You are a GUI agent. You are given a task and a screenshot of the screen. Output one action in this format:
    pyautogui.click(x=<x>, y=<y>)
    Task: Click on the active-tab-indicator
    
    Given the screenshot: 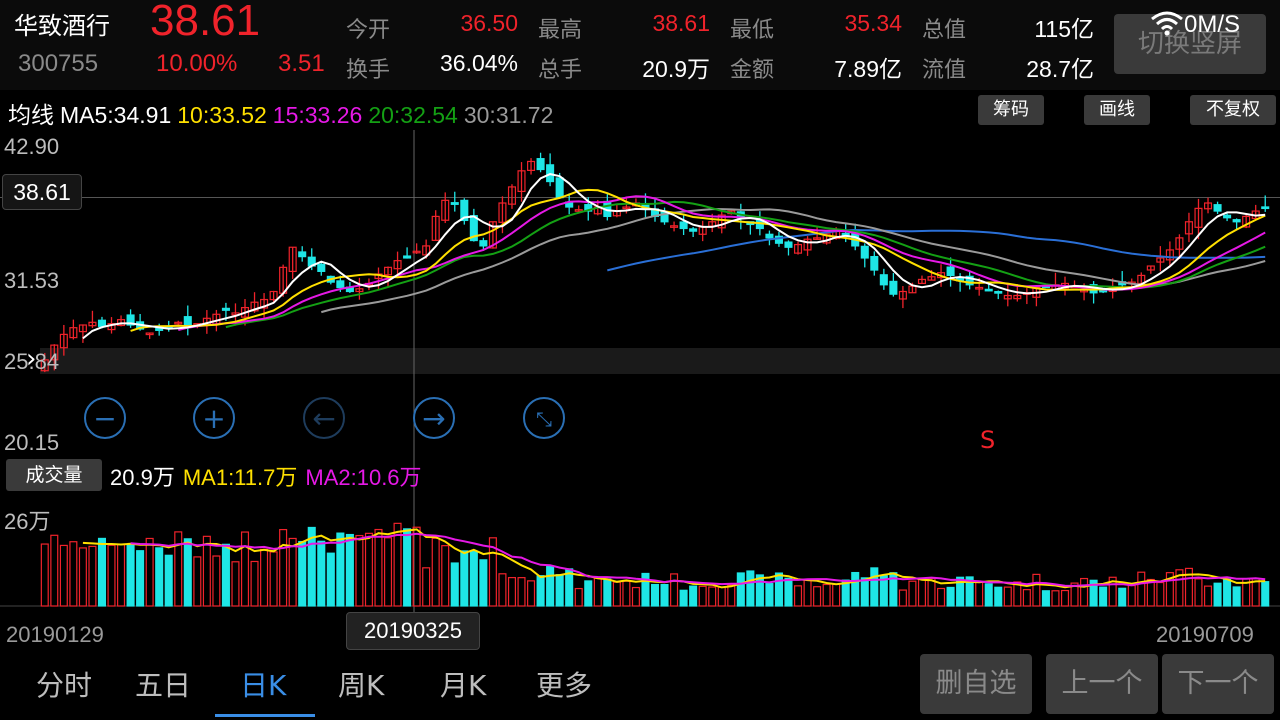 What is the action you would take?
    pyautogui.click(x=265, y=715)
    